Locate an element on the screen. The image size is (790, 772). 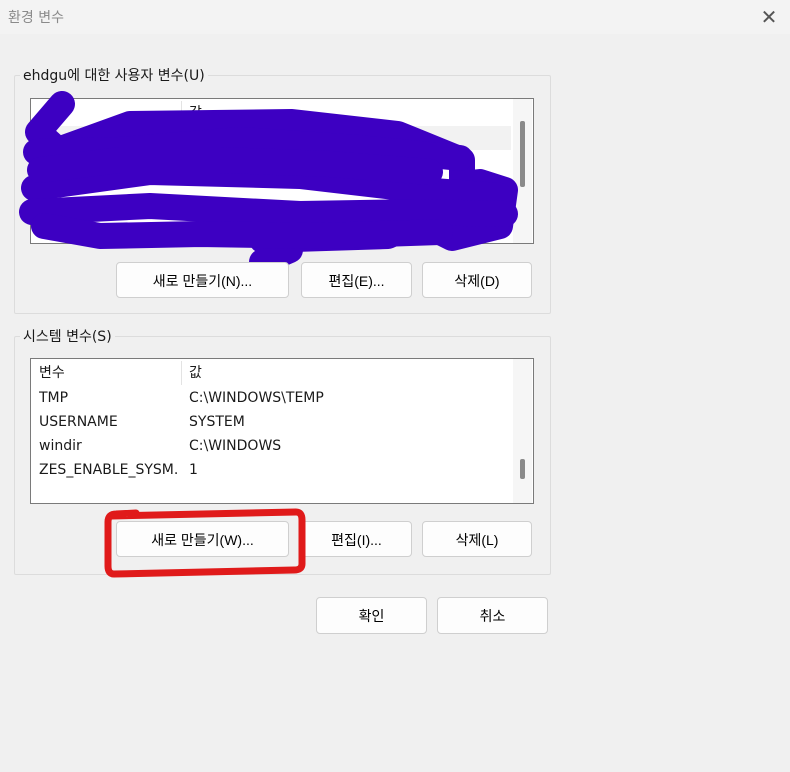
highlight-annotation is located at coordinates (205, 543).